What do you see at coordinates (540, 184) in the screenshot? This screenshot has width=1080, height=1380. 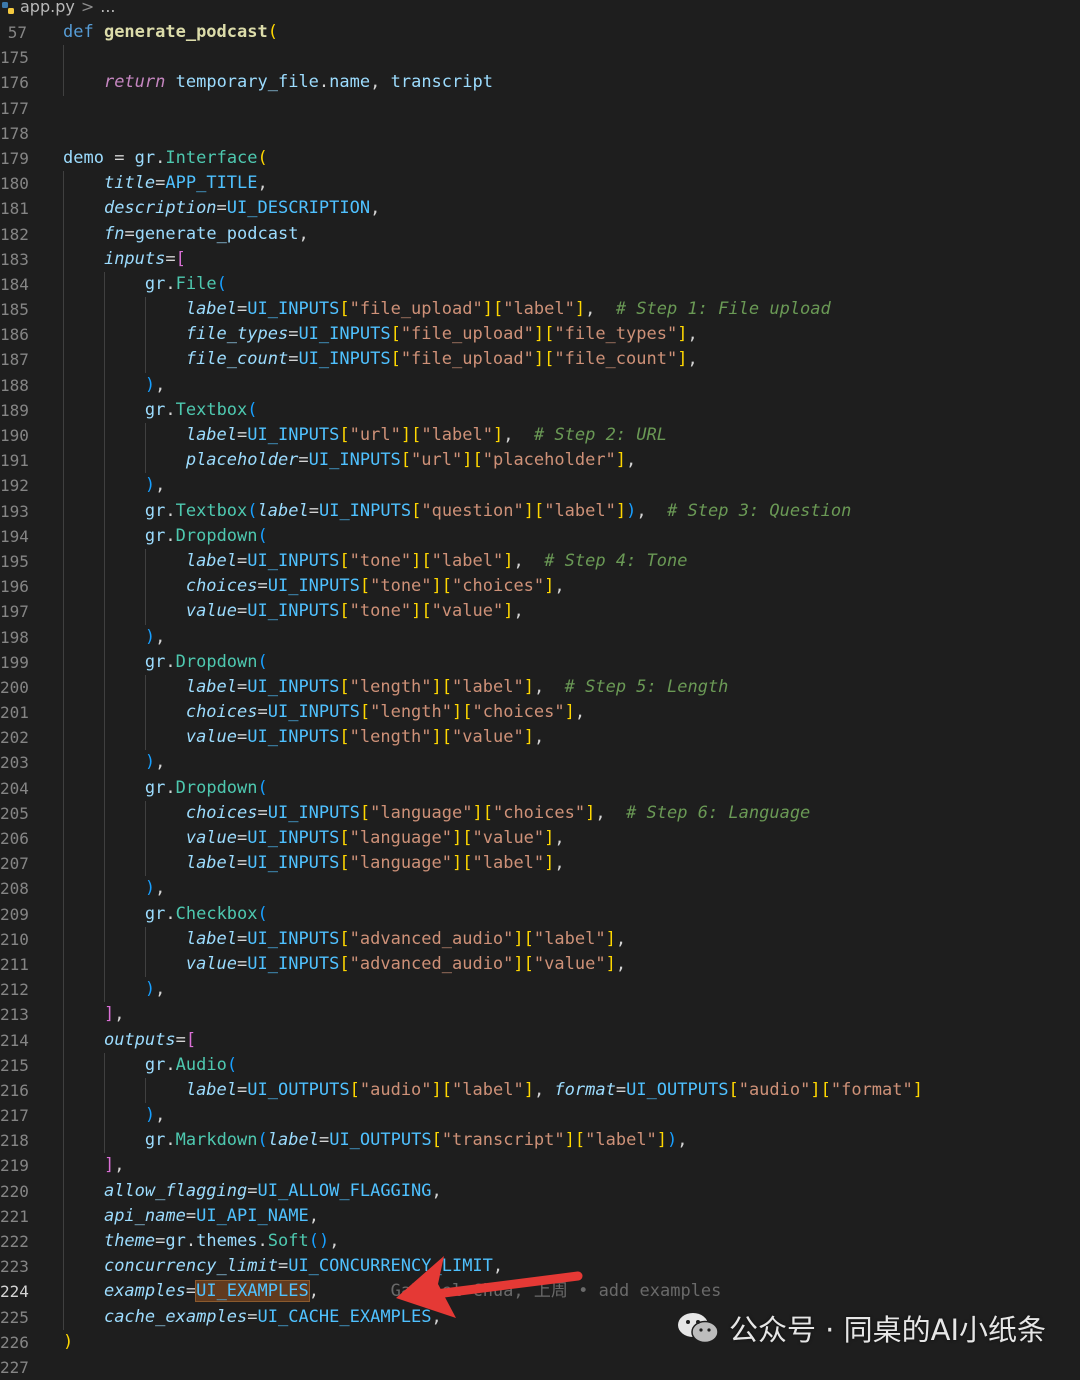 I see `code-line: 180 title=APP_TITLE,` at bounding box center [540, 184].